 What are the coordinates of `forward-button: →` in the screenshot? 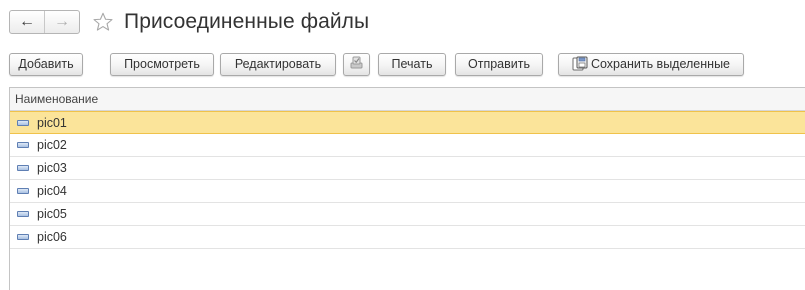 It's located at (62, 22).